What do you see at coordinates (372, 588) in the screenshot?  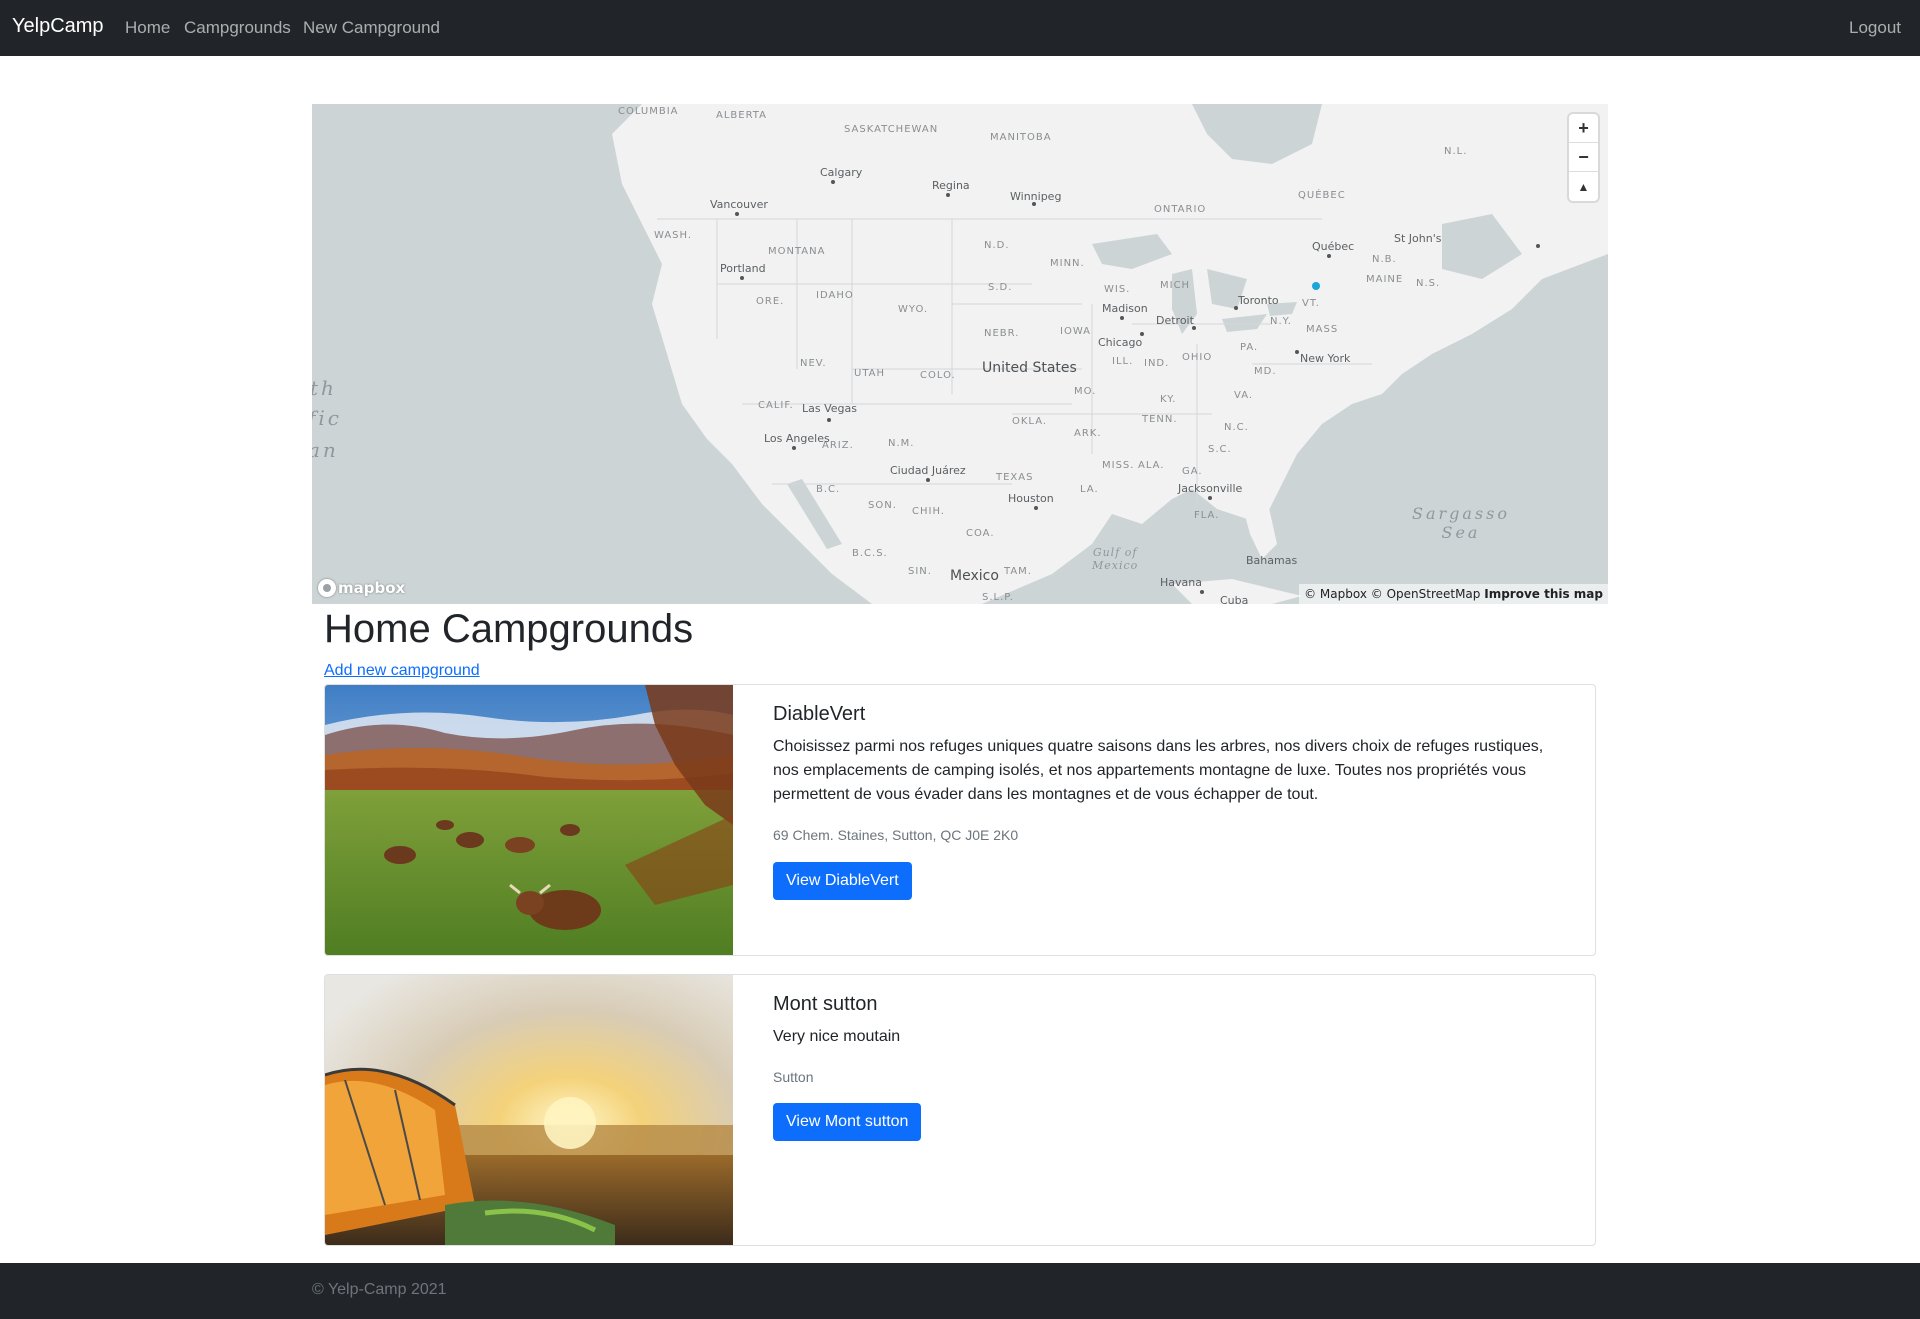 I see `mapbox-logo-text: mapbox` at bounding box center [372, 588].